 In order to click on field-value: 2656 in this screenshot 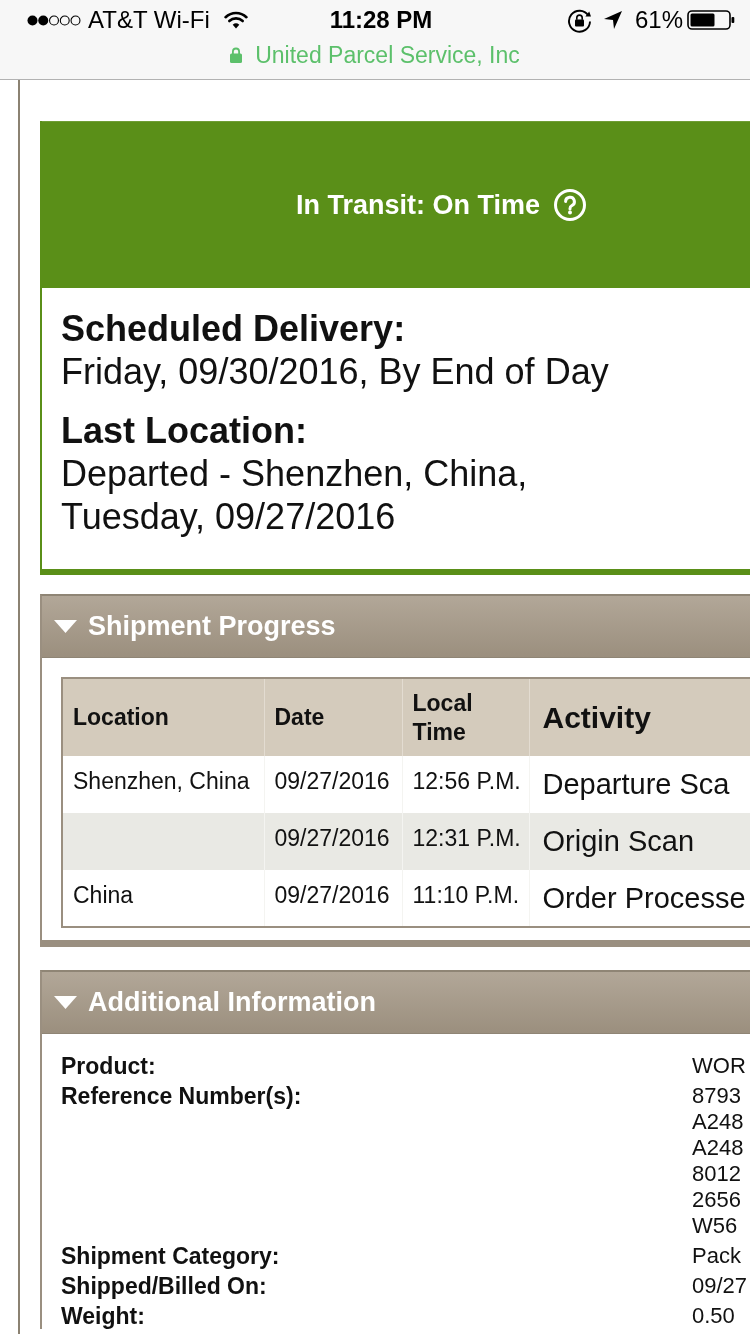, I will do `click(717, 1200)`.